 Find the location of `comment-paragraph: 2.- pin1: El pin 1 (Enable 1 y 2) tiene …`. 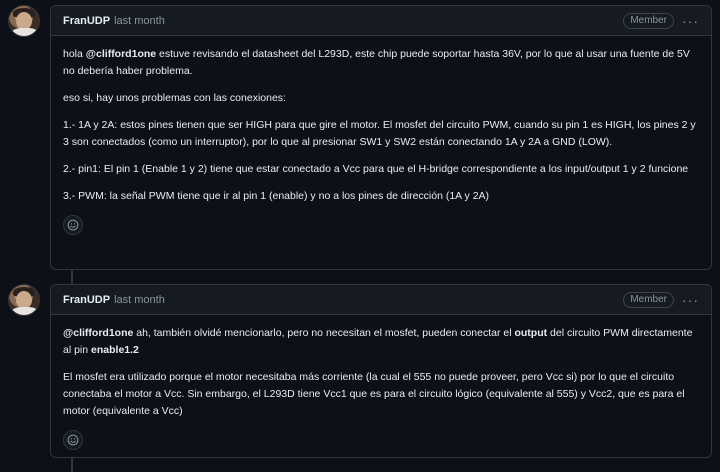

comment-paragraph: 2.- pin1: El pin 1 (Enable 1 y 2) tiene … is located at coordinates (376, 169).